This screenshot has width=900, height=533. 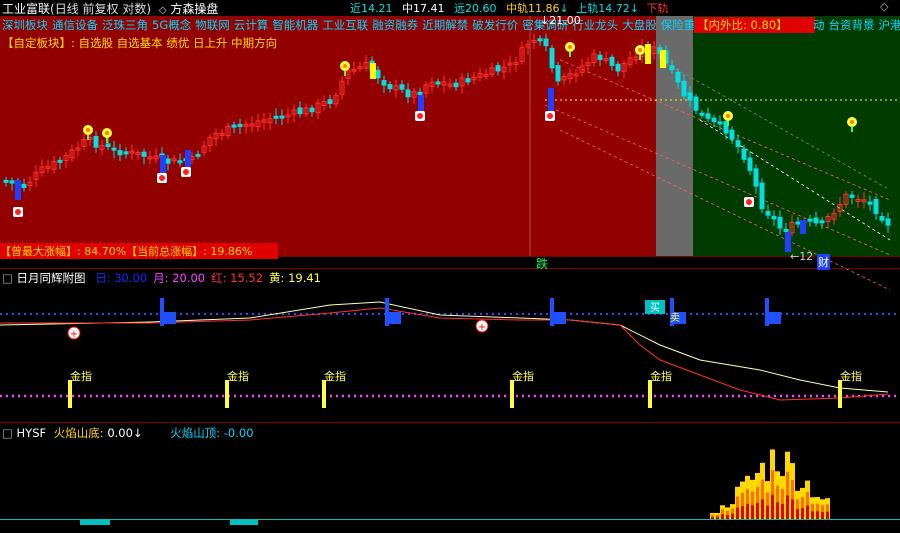 What do you see at coordinates (26, 9) in the screenshot?
I see `stock-name: 工业富联` at bounding box center [26, 9].